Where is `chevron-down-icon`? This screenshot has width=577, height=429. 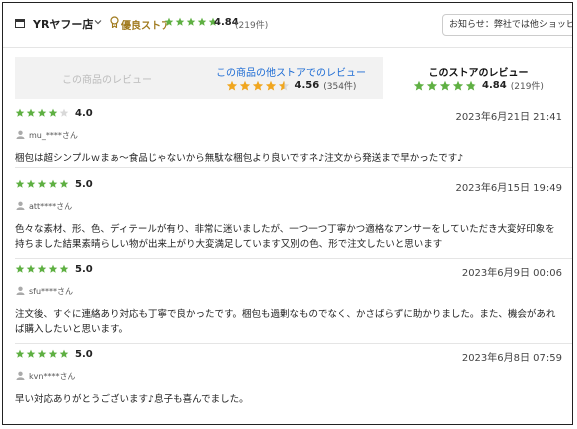
chevron-down-icon is located at coordinates (98, 22).